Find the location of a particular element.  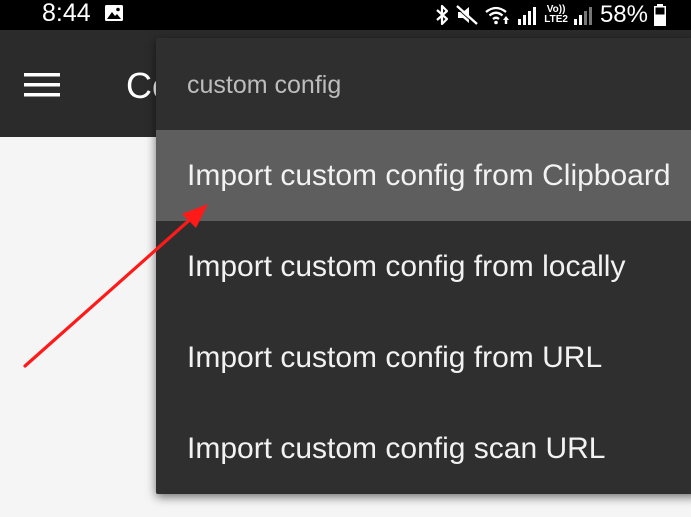

menu-item-label: Import custom config from URL is located at coordinates (395, 357).